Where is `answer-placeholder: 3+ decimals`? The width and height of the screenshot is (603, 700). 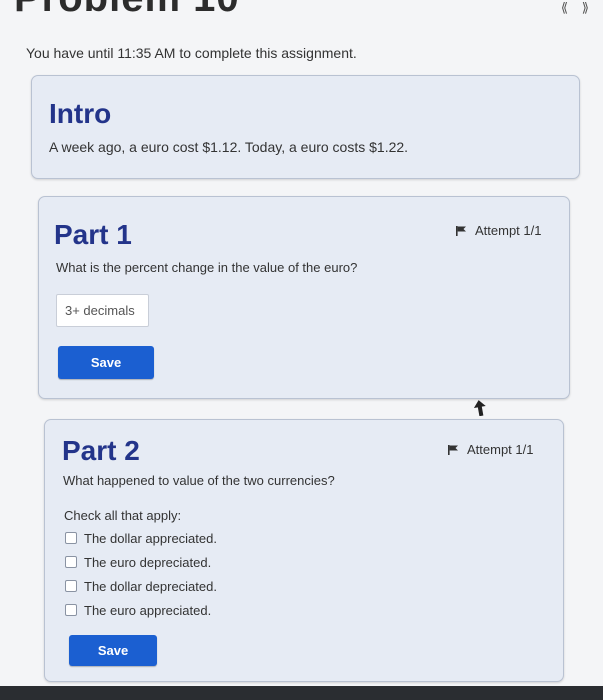
answer-placeholder: 3+ decimals is located at coordinates (100, 310).